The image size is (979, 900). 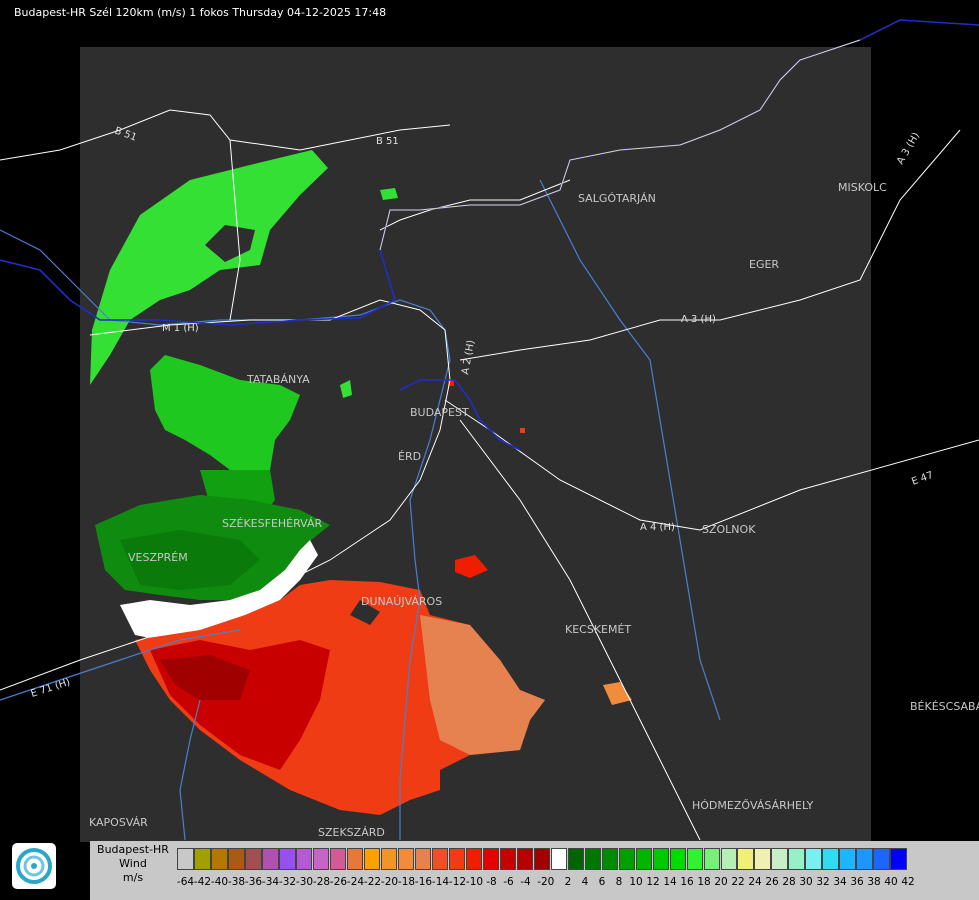 I want to click on legend-label-line: Wind, so click(x=133, y=863).